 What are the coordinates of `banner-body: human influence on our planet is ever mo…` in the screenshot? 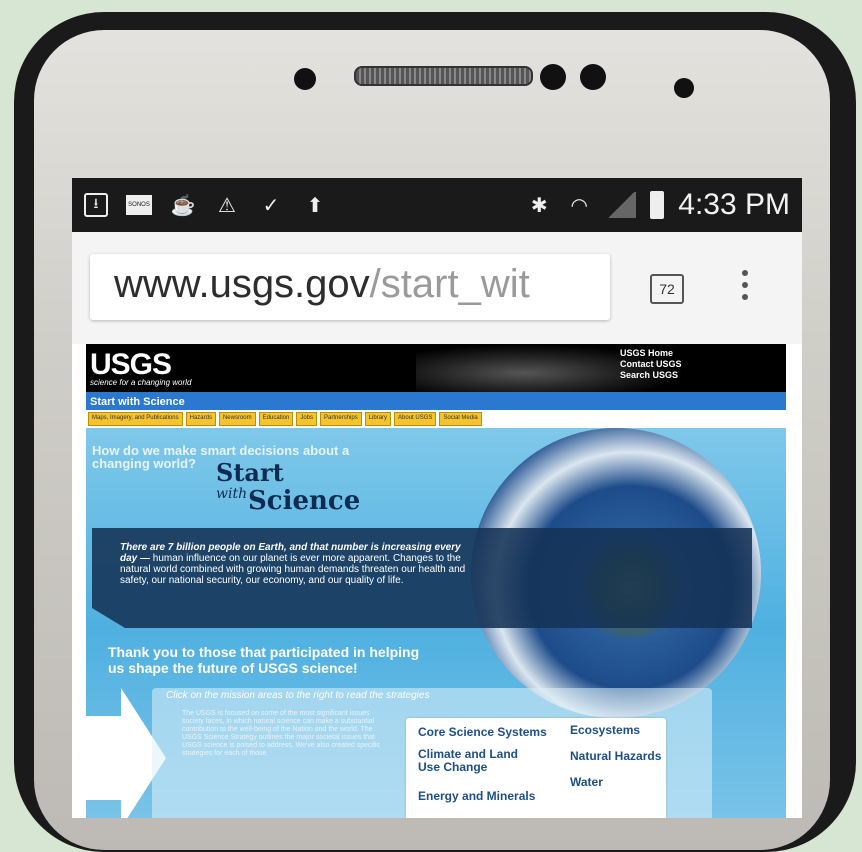 It's located at (293, 569).